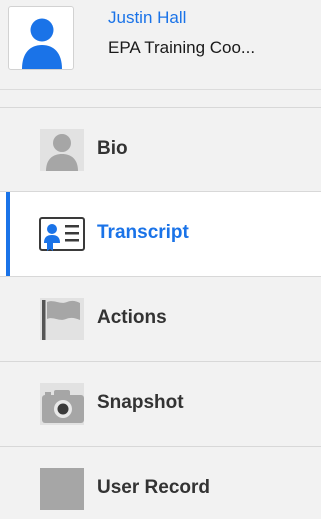 Image resolution: width=321 pixels, height=519 pixels. What do you see at coordinates (112, 148) in the screenshot?
I see `nav-label-bio: Bio` at bounding box center [112, 148].